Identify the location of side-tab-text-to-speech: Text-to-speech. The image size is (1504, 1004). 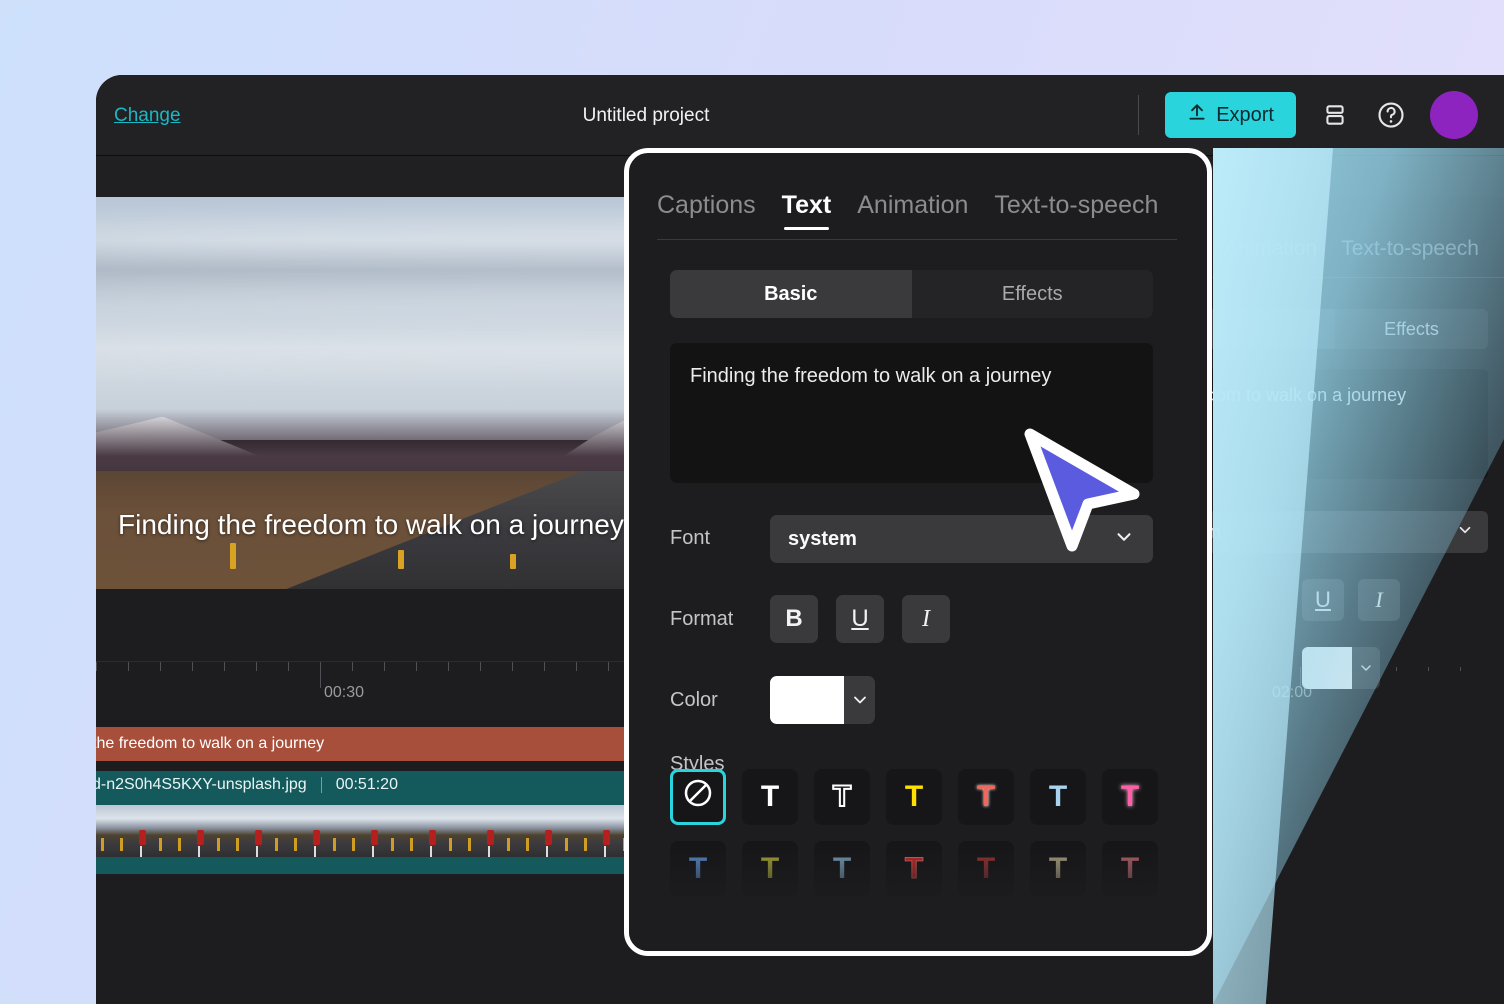
(1410, 249).